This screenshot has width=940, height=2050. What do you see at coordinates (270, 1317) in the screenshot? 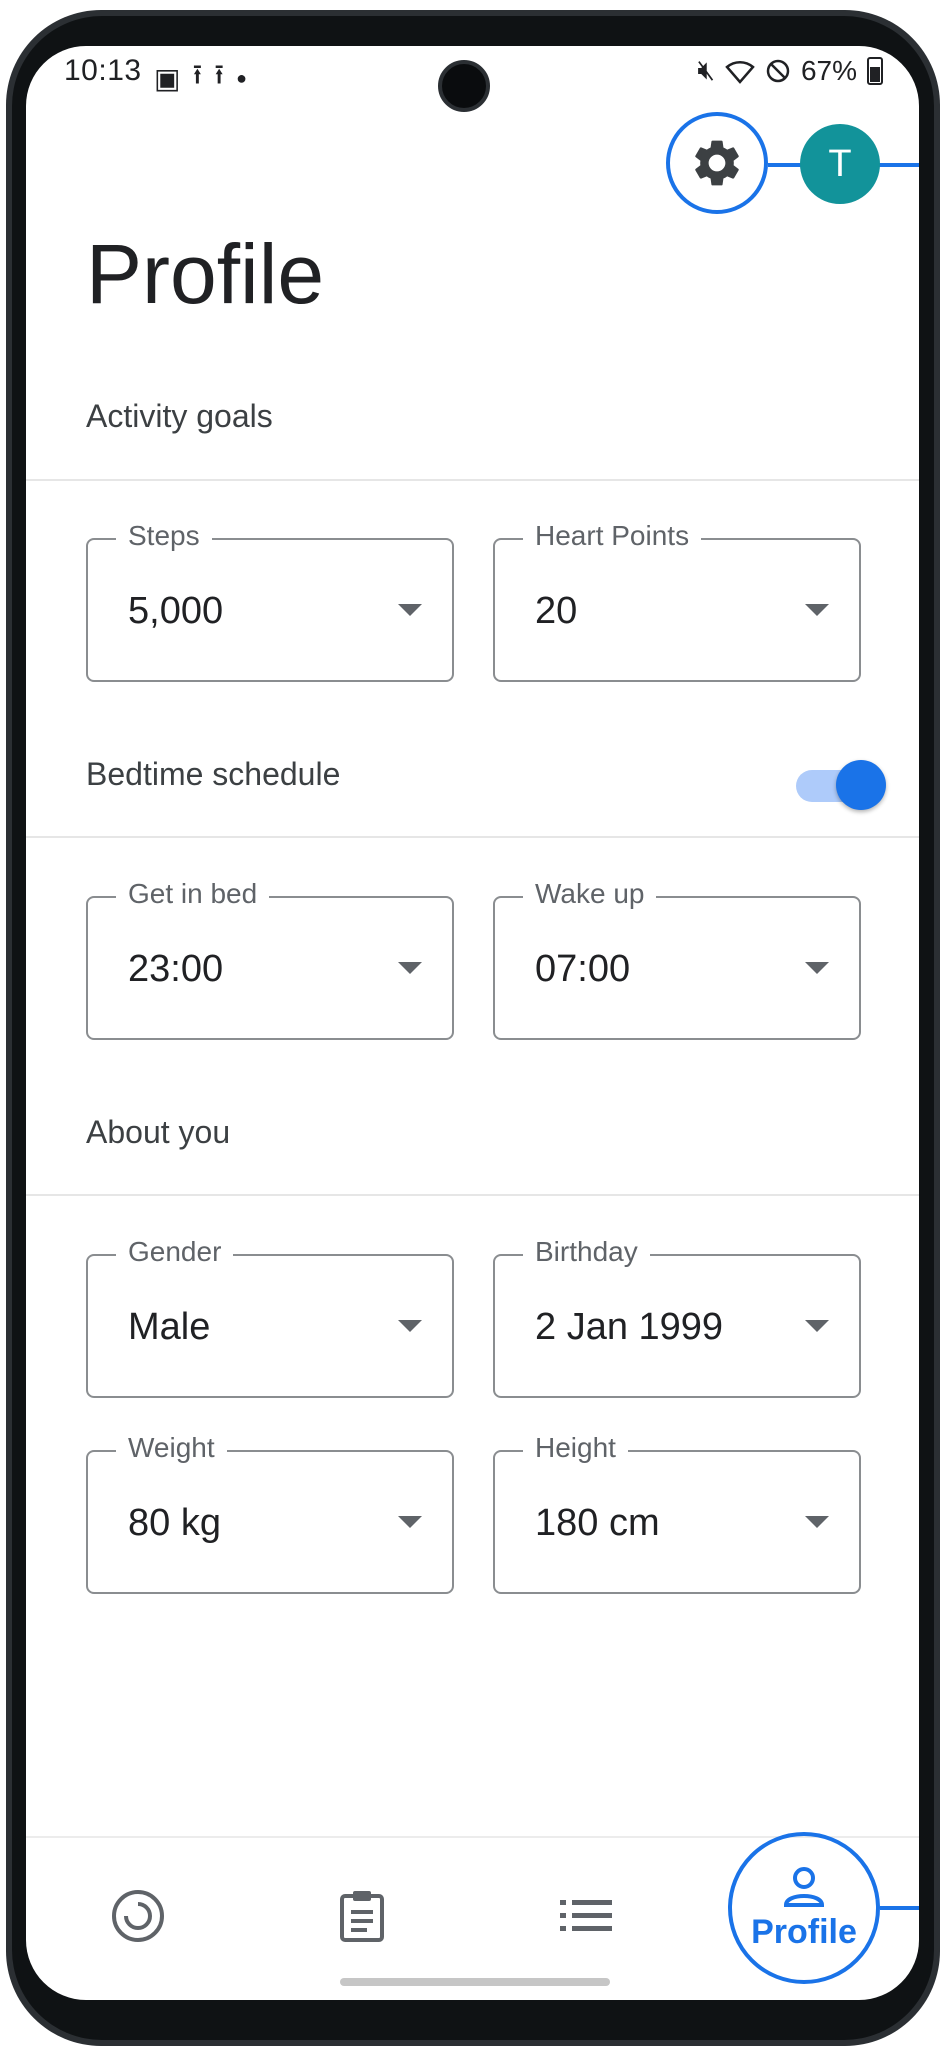
I see `gender-dropdown: Gender Male` at bounding box center [270, 1317].